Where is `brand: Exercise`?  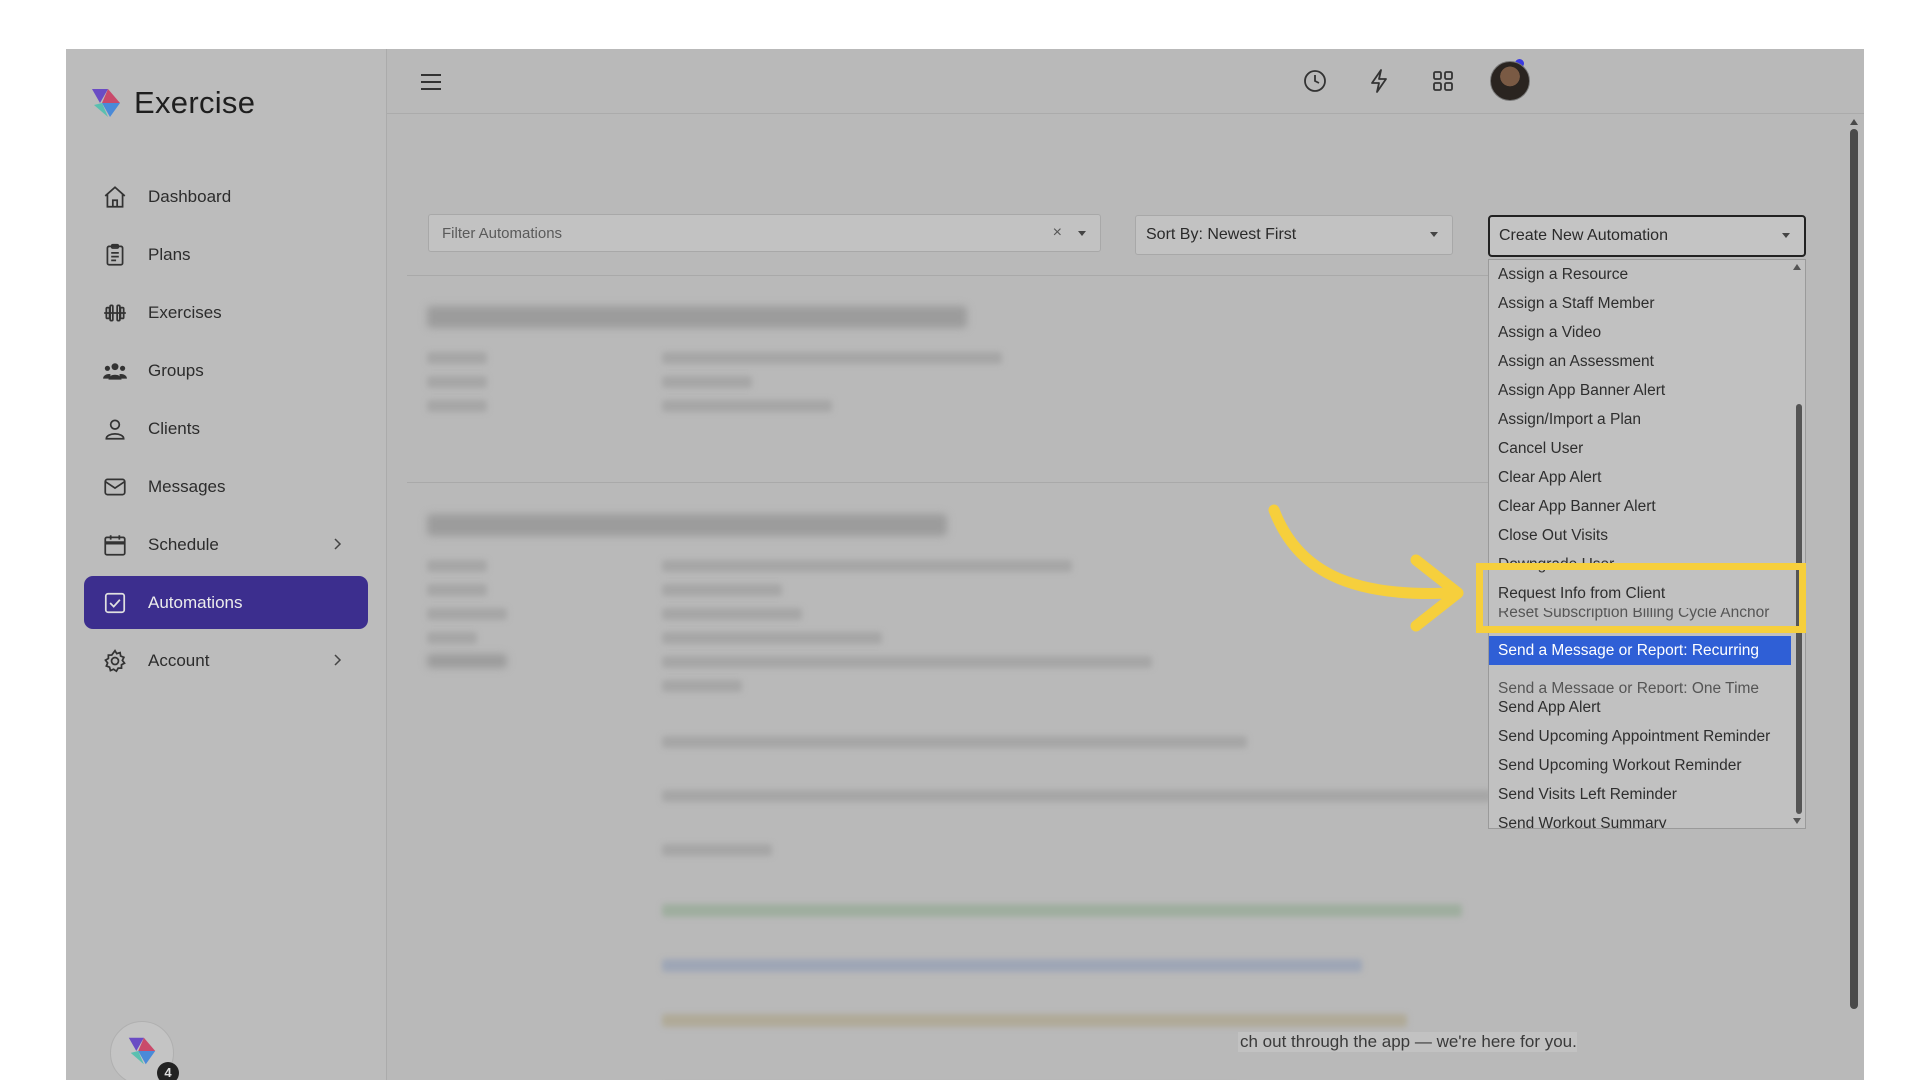 brand: Exercise is located at coordinates (171, 103).